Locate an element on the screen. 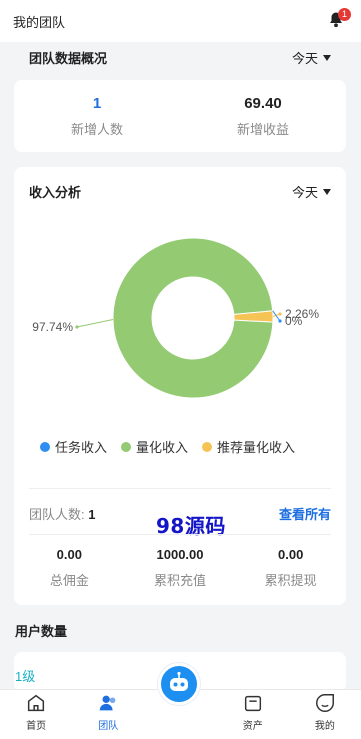 This screenshot has height=739, width=361. total-recharge-label: 累积充值 is located at coordinates (180, 580).